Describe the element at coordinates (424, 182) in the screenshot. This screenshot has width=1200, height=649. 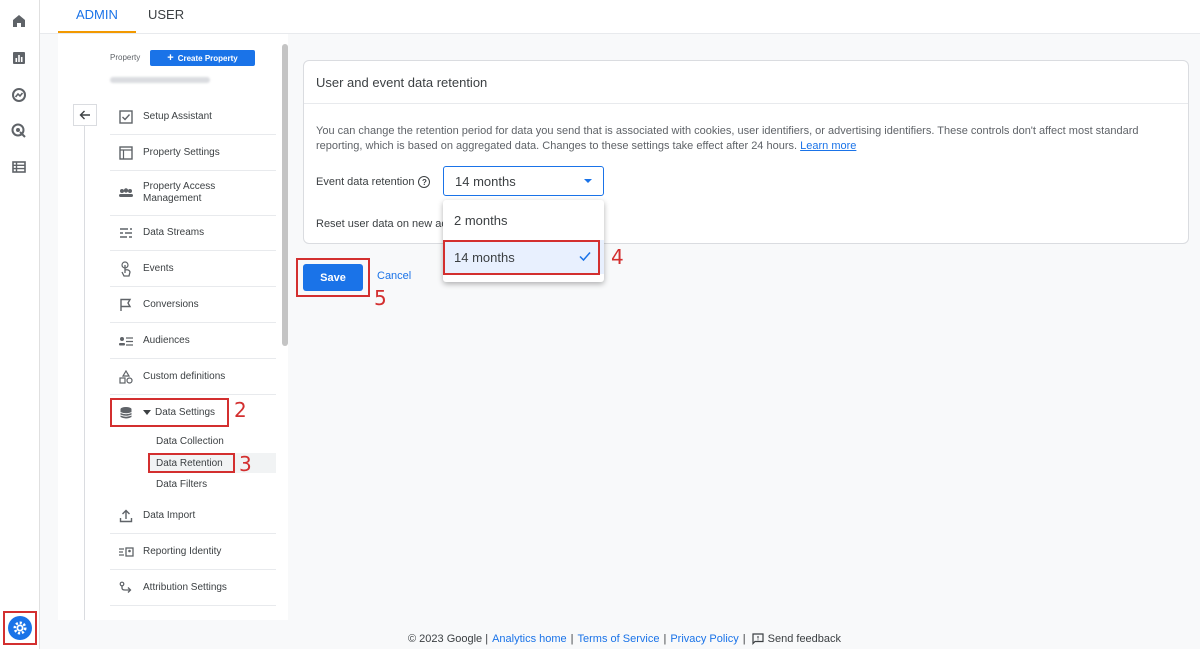
I see `help-icon: ?` at that location.